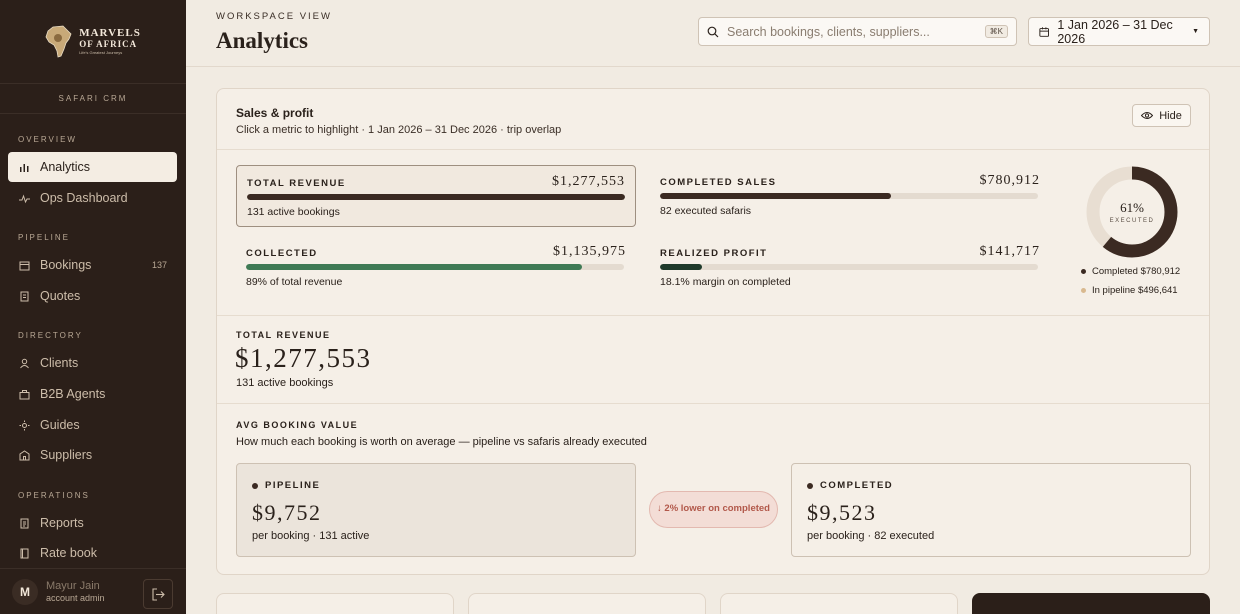 Image resolution: width=1240 pixels, height=614 pixels. I want to click on sidebar-item-bookings: Bookings 137, so click(92, 265).